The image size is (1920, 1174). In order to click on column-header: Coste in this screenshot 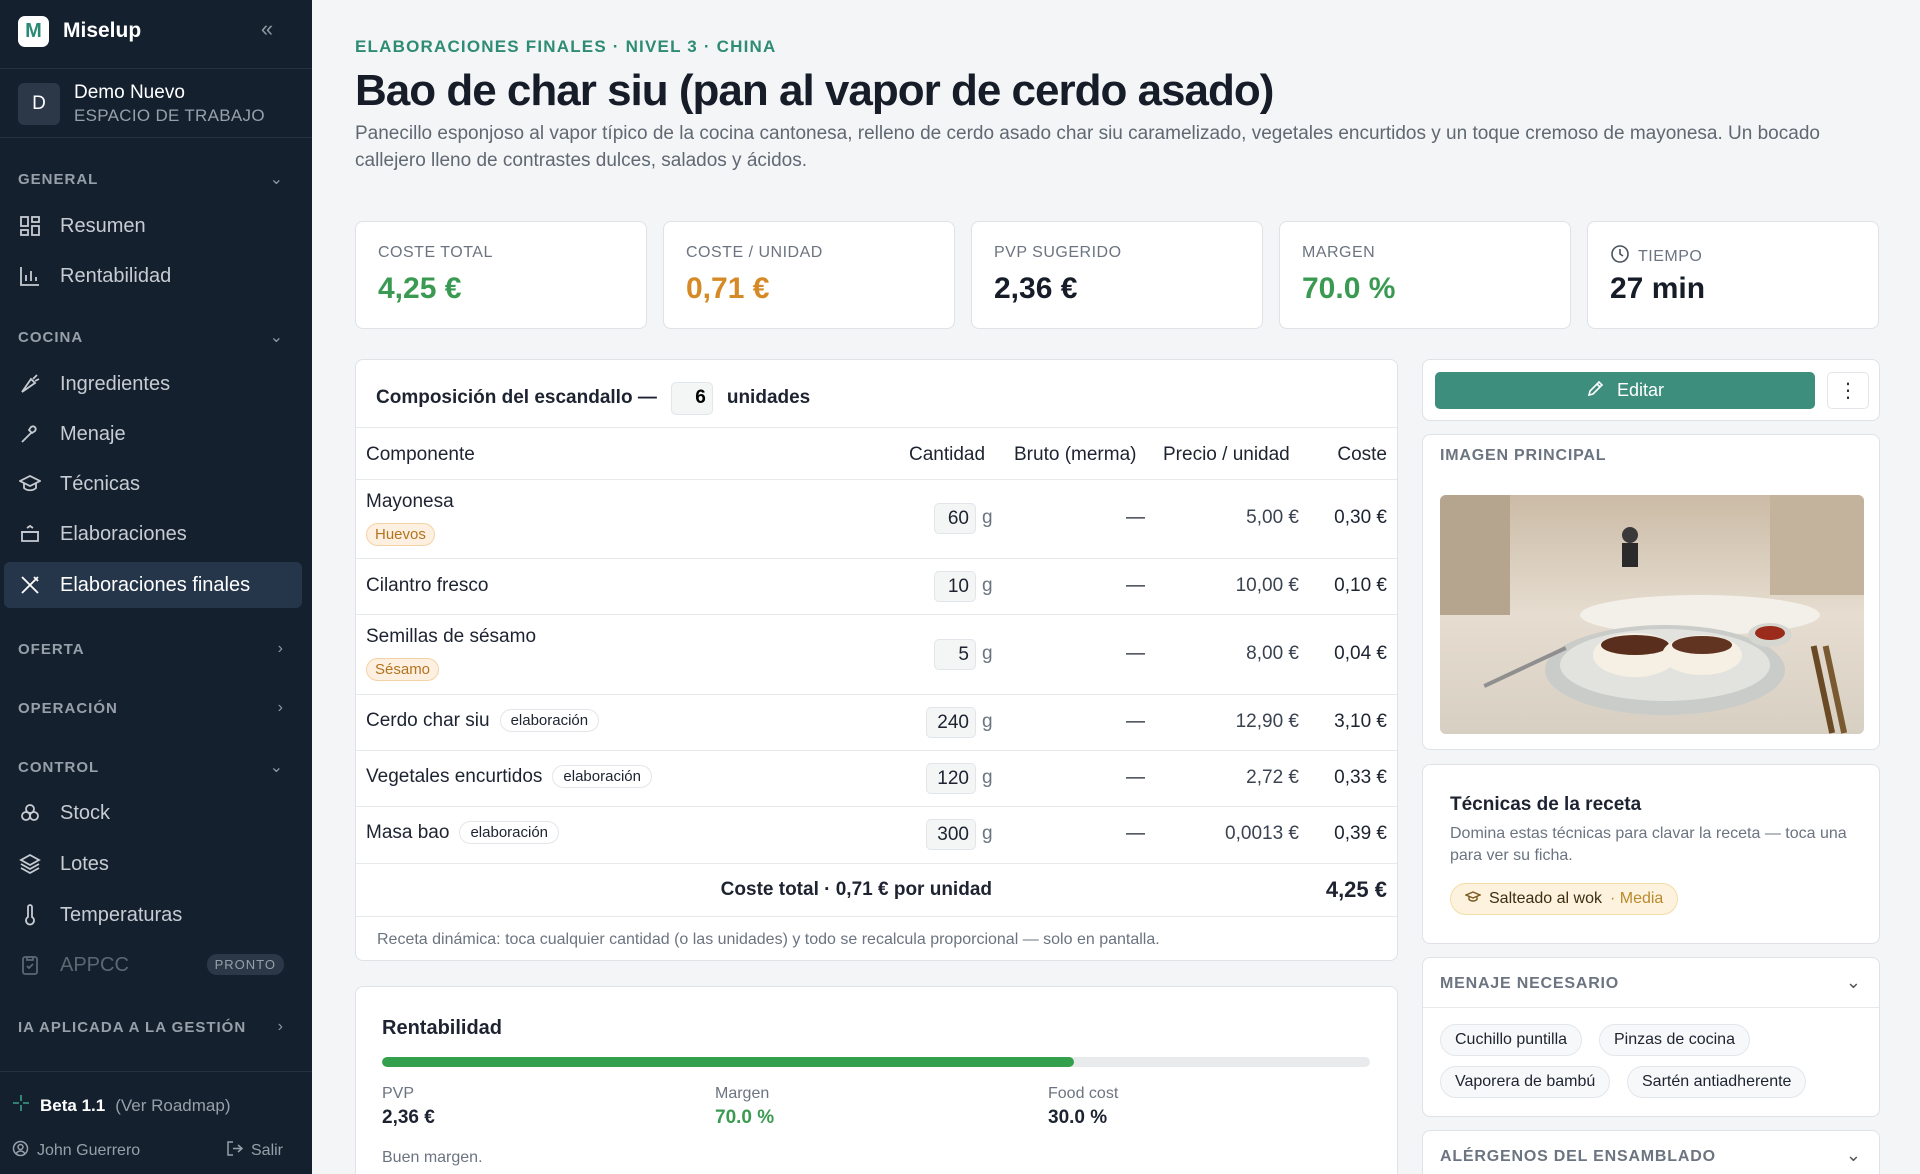, I will do `click(1362, 454)`.